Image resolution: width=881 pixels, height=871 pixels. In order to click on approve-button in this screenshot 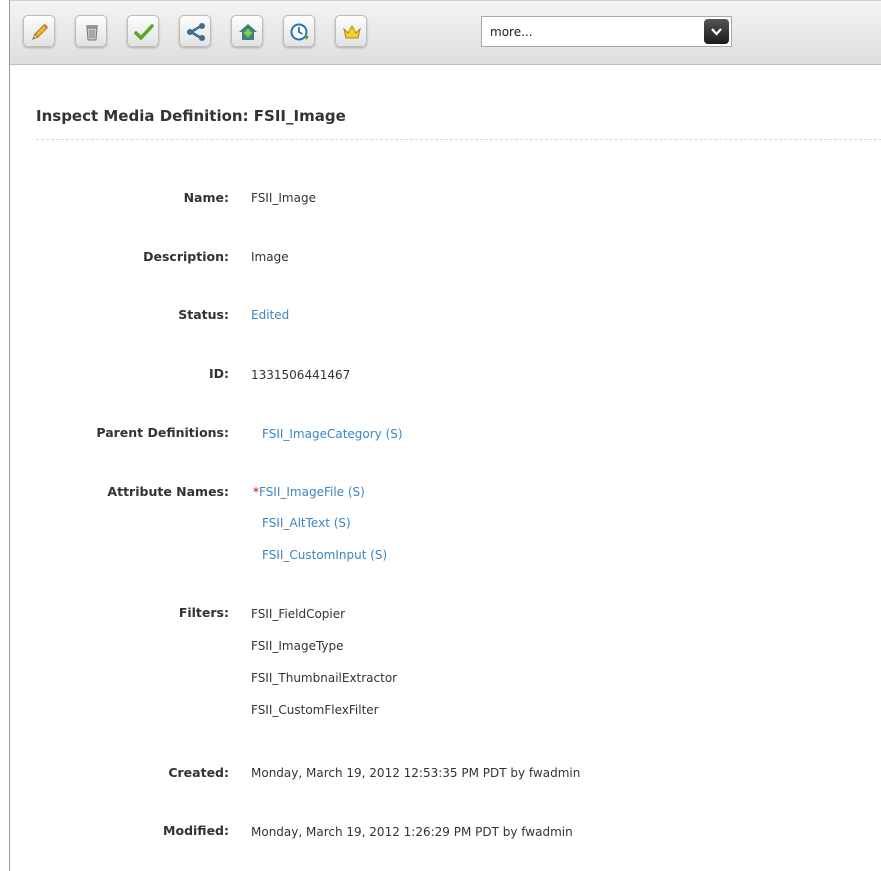, I will do `click(143, 31)`.